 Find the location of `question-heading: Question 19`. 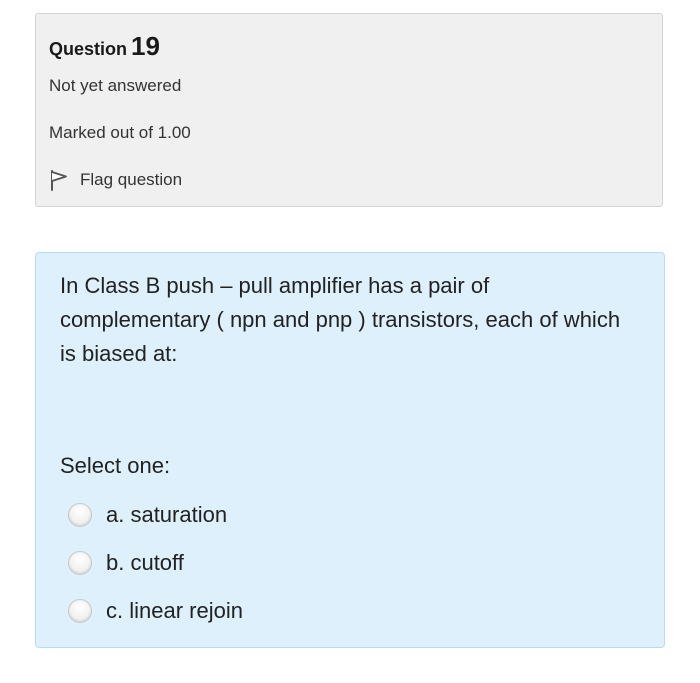

question-heading: Question 19 is located at coordinates (104, 46).